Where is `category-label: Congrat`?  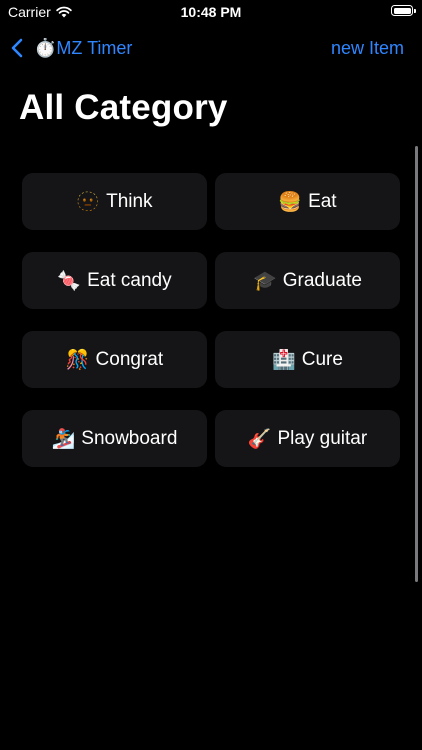 category-label: Congrat is located at coordinates (129, 359).